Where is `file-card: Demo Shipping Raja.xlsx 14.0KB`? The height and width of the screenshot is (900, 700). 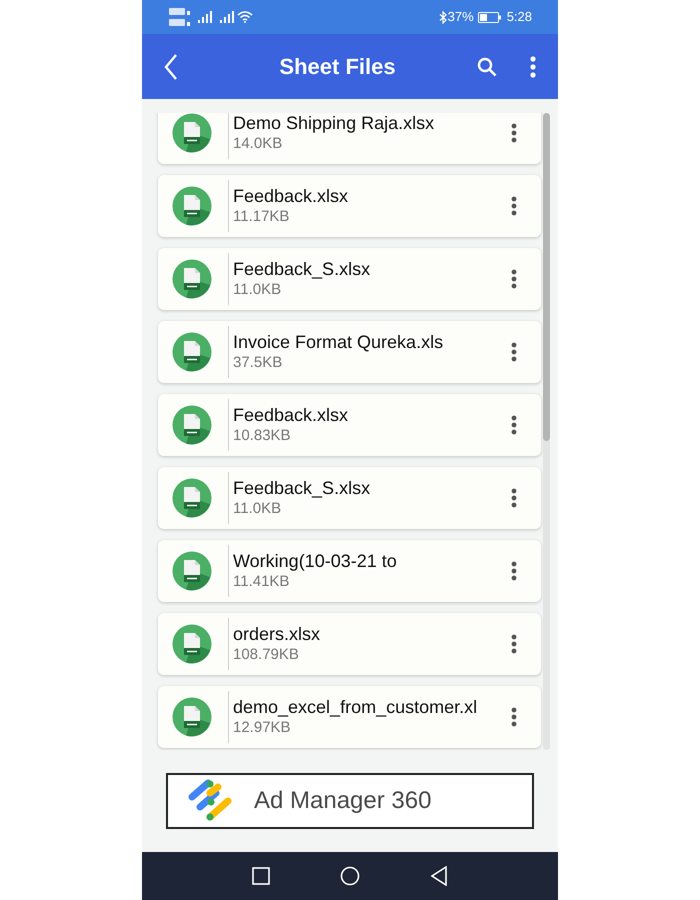 file-card: Demo Shipping Raja.xlsx 14.0KB is located at coordinates (349, 138).